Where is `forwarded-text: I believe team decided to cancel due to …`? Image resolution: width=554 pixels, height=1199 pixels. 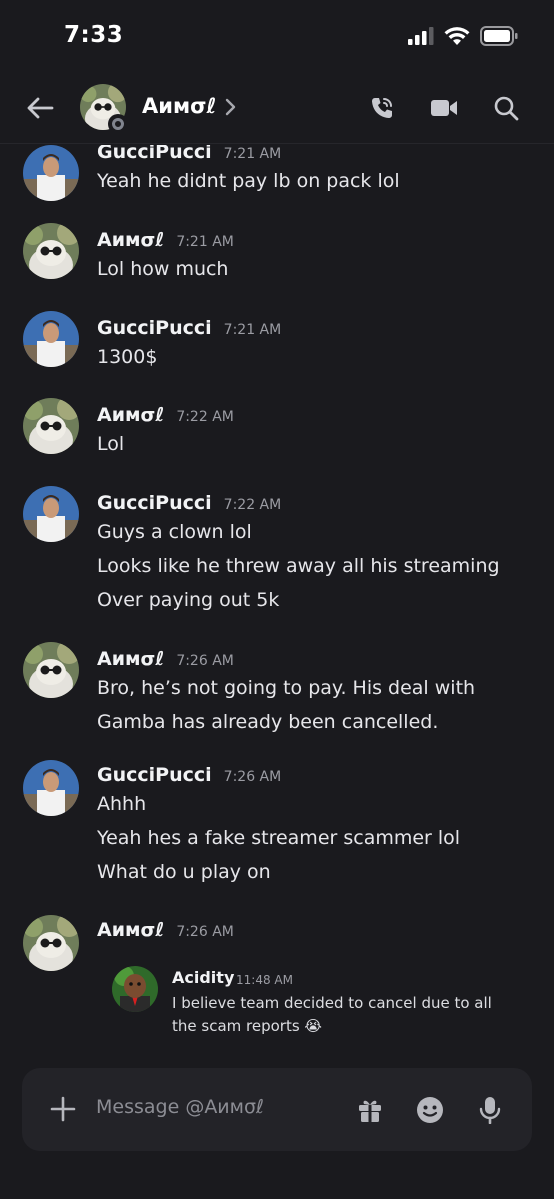
forwarded-text: I believe team decided to cancel due to … is located at coordinates (332, 1003).